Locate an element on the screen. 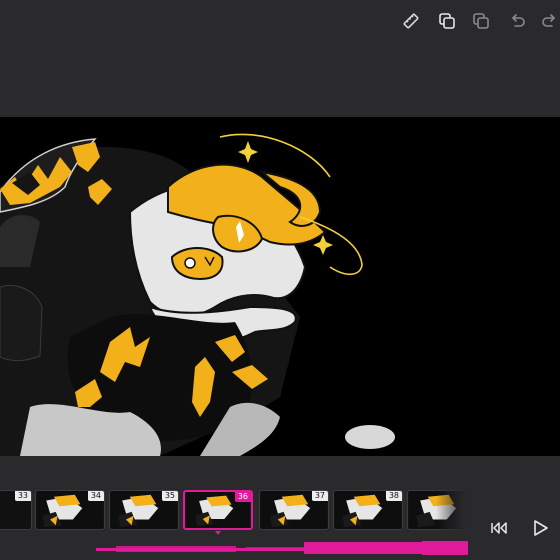  frame-number: 37 is located at coordinates (319, 496).